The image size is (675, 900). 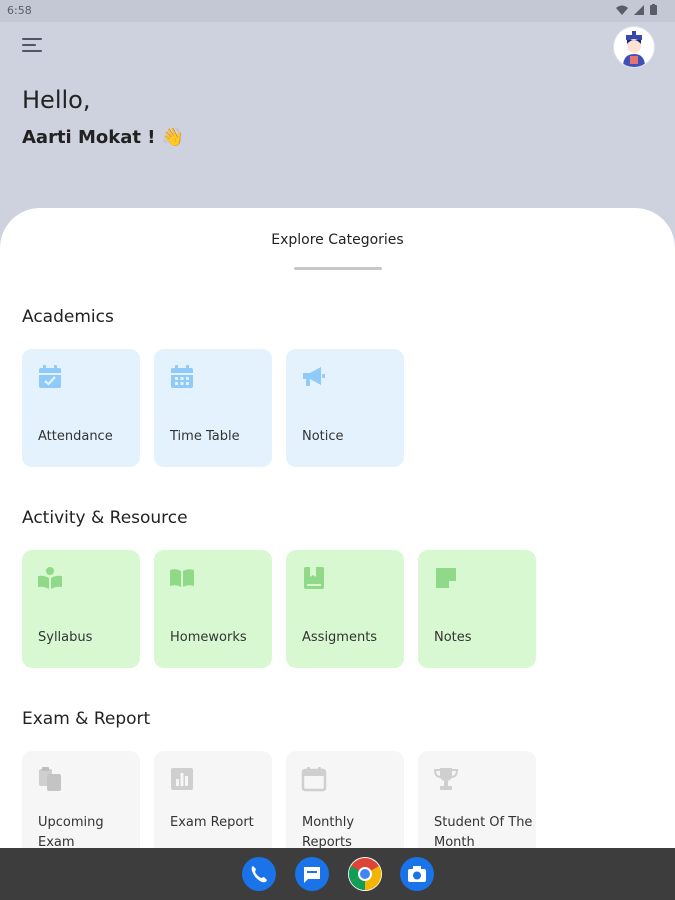 I want to click on category-label: Student Of The Month, so click(x=483, y=832).